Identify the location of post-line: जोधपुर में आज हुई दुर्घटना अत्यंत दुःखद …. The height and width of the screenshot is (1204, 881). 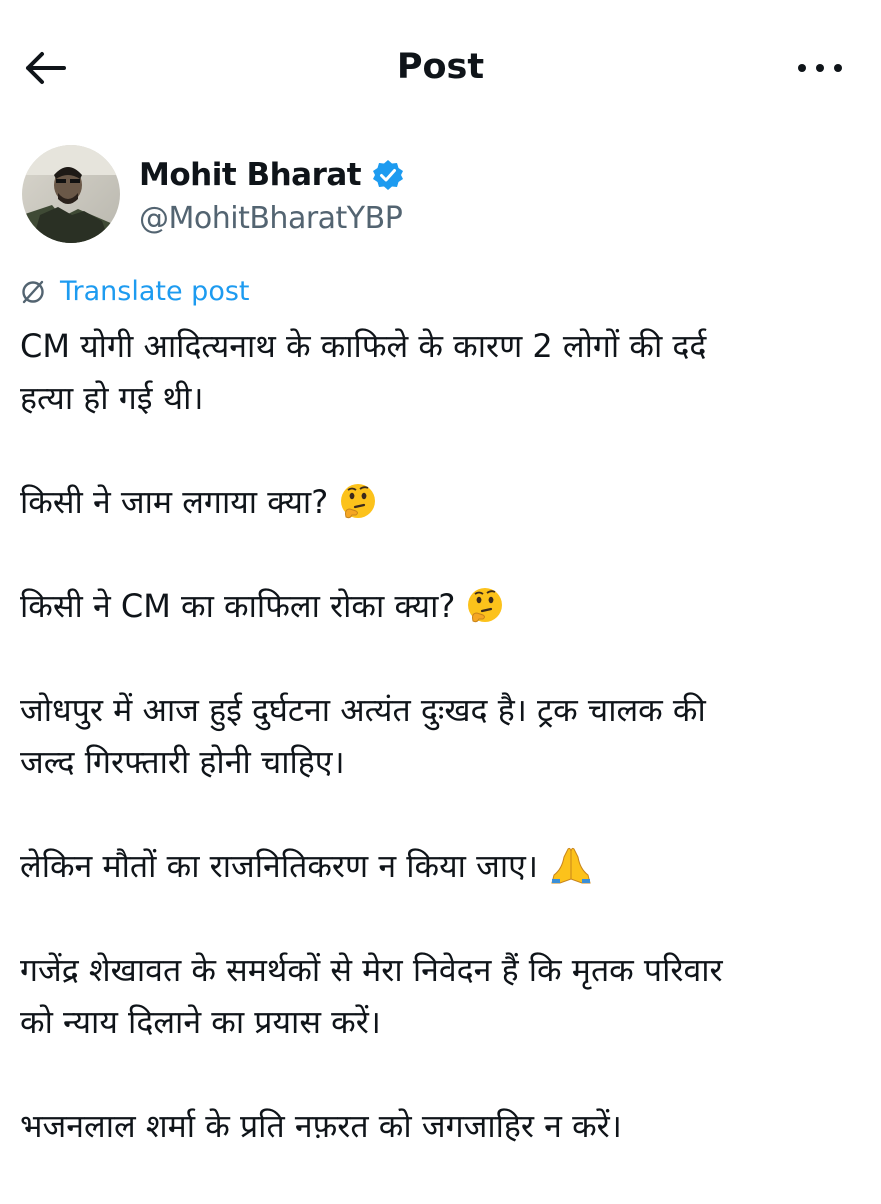
(363, 710).